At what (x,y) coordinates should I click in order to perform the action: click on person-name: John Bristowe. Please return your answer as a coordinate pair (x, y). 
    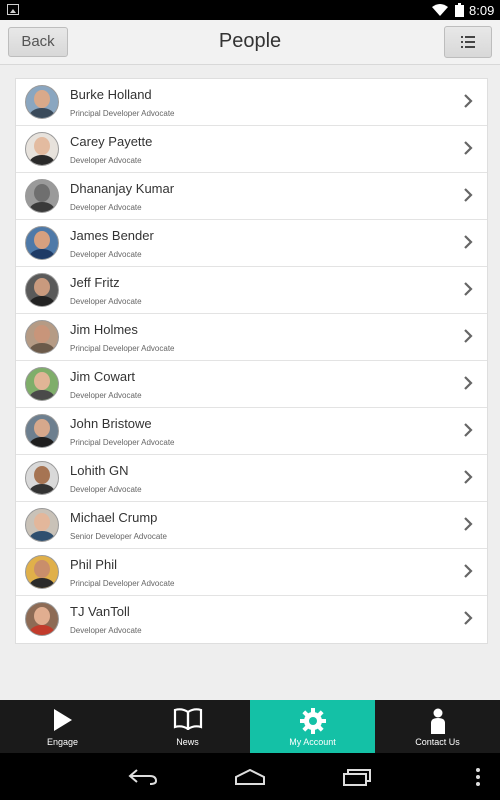
    Looking at the image, I should click on (111, 423).